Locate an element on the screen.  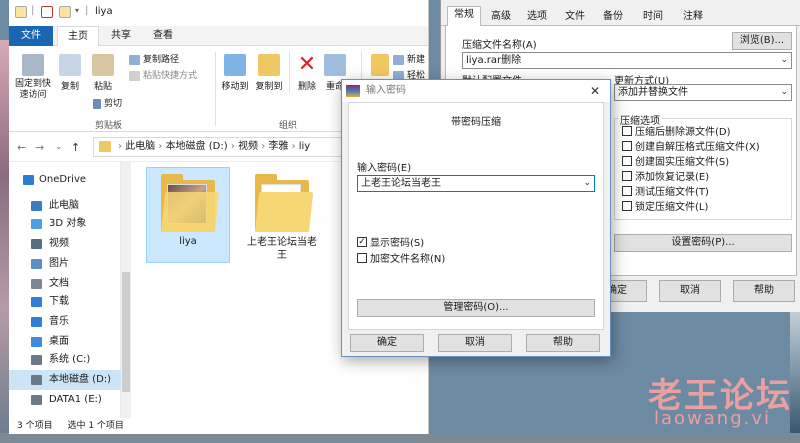
status-bar: 3 个项目 选中 1 个项目 is located at coordinates (218, 426).